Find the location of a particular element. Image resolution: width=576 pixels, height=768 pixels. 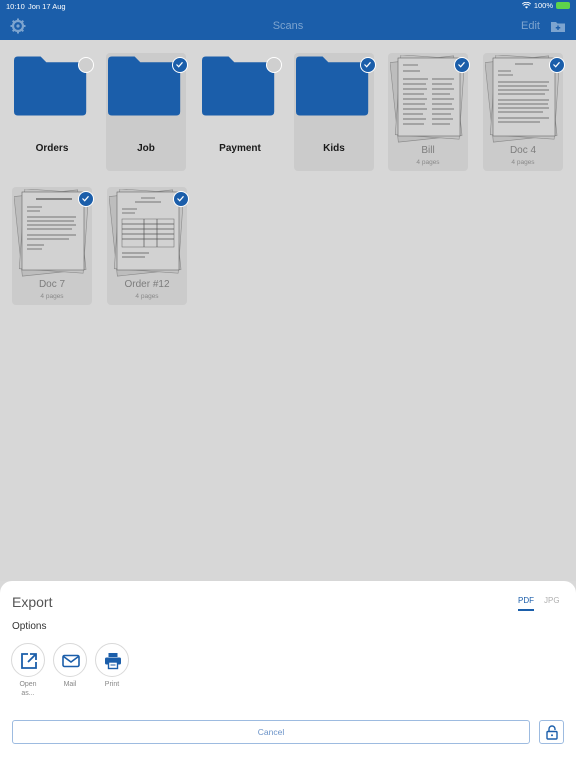

open-as-button is located at coordinates (28, 660).